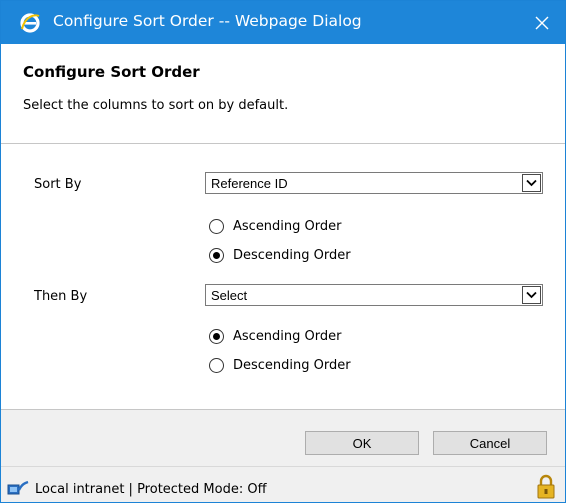  I want to click on sort-by-ascending-option: Ascending Order, so click(275, 226).